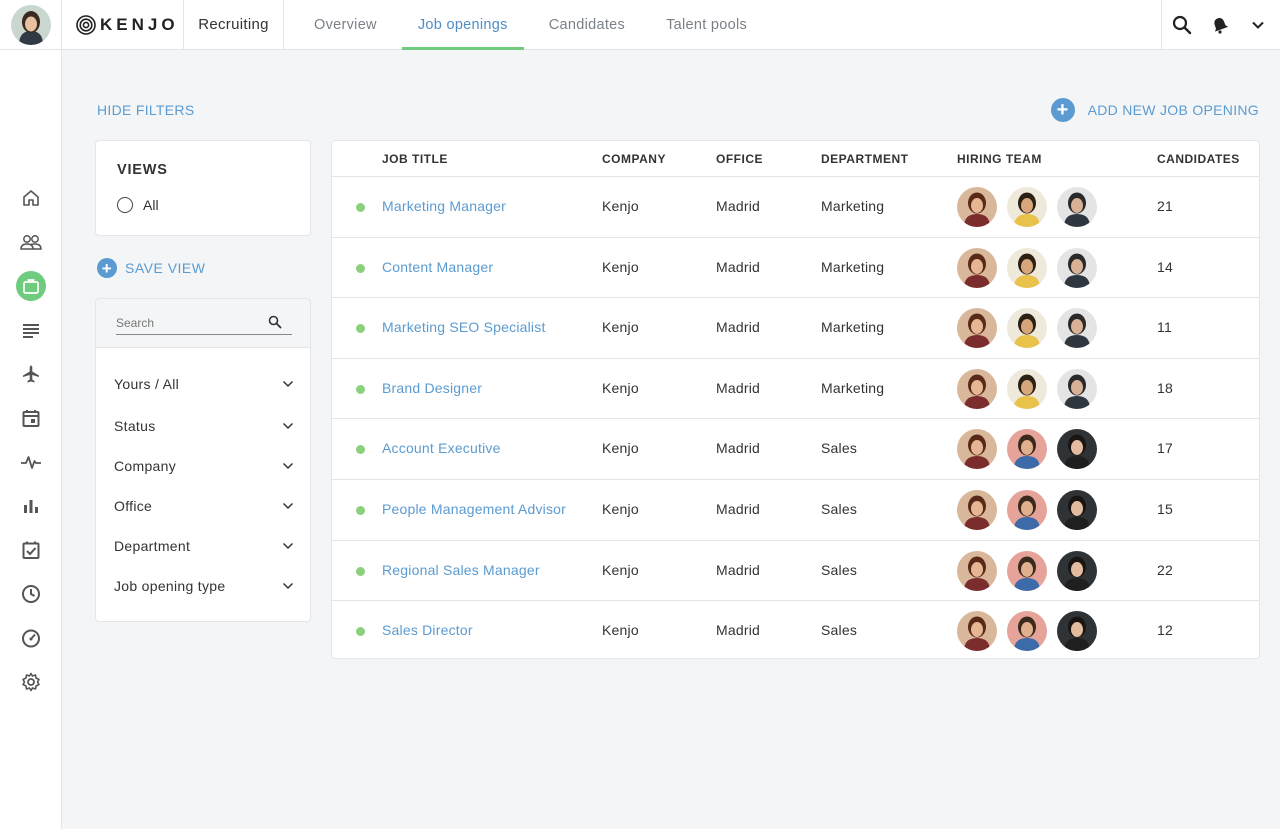 This screenshot has width=1280, height=829. I want to click on table-row: Account Executive Kenjo Madrid Sales 17, so click(795, 449).